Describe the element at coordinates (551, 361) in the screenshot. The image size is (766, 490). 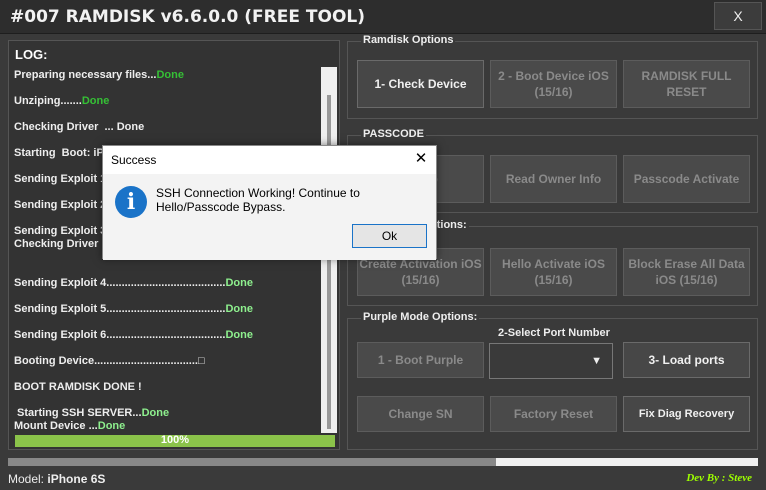
I see `port-select: ▼` at that location.